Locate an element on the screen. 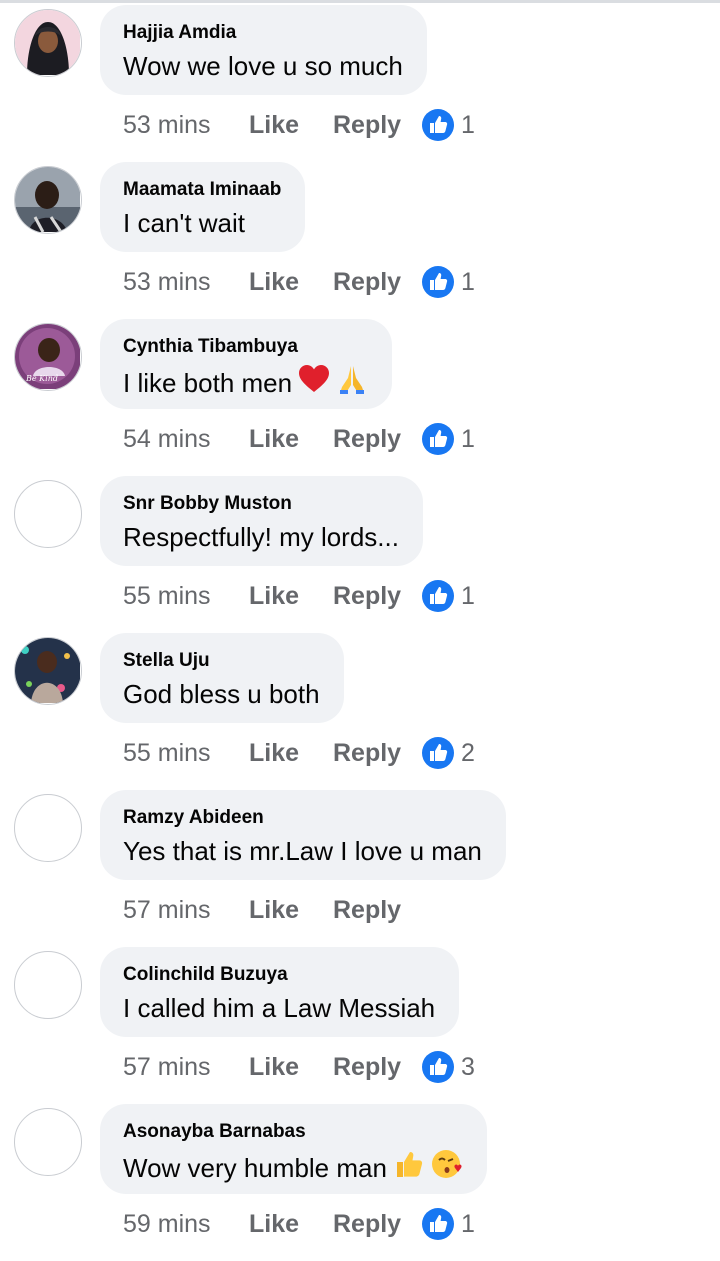  comment-meta: 57 mins Like Reply 3 is located at coordinates (299, 1067).